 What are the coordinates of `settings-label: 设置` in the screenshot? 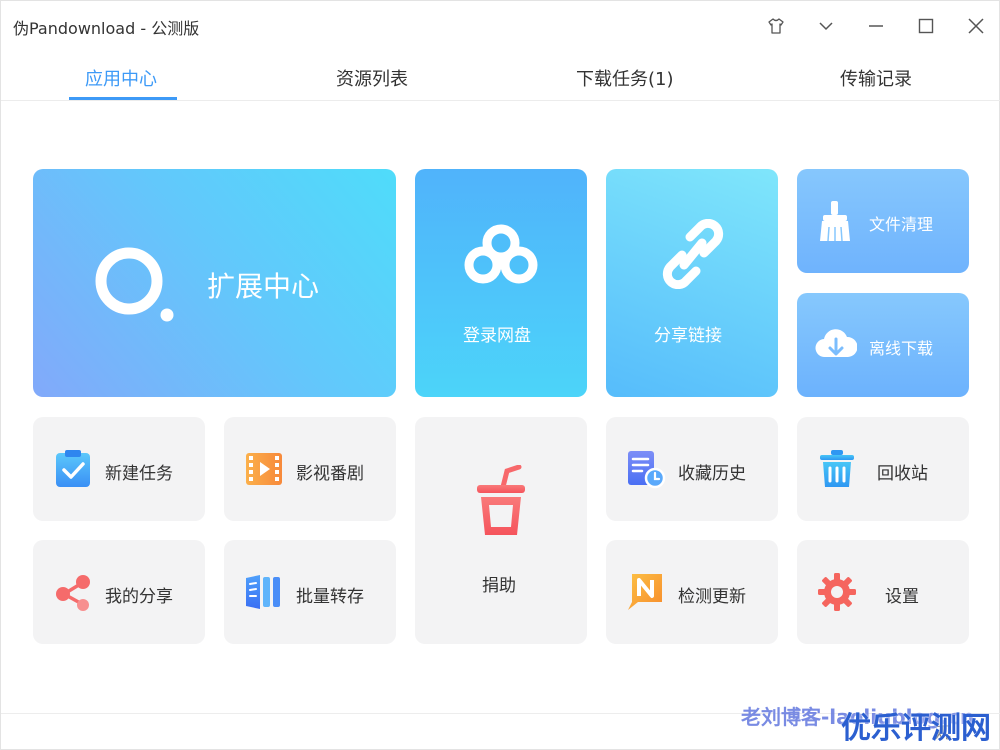 It's located at (902, 597).